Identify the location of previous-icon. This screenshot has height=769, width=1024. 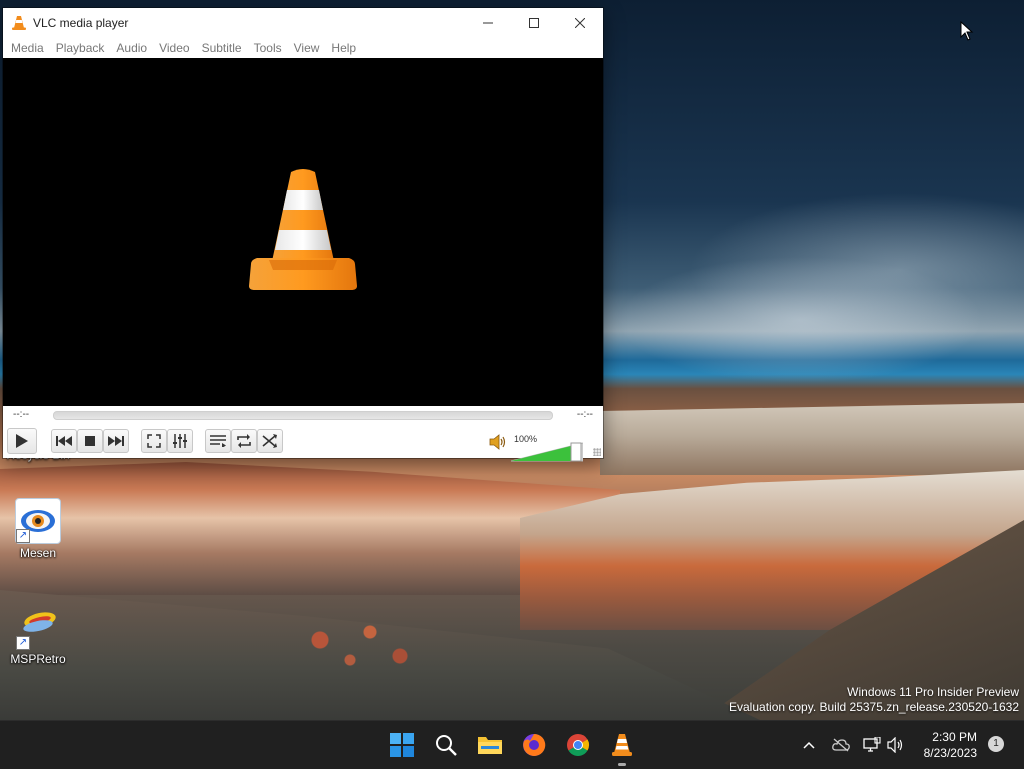
(64, 441).